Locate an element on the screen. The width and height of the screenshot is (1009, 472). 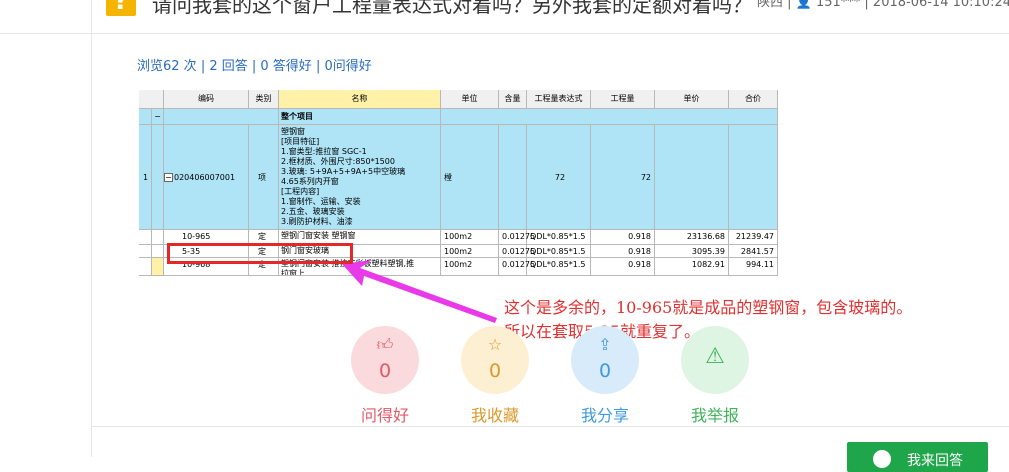
action-like-button: 👍︎ 0 is located at coordinates (385, 360).